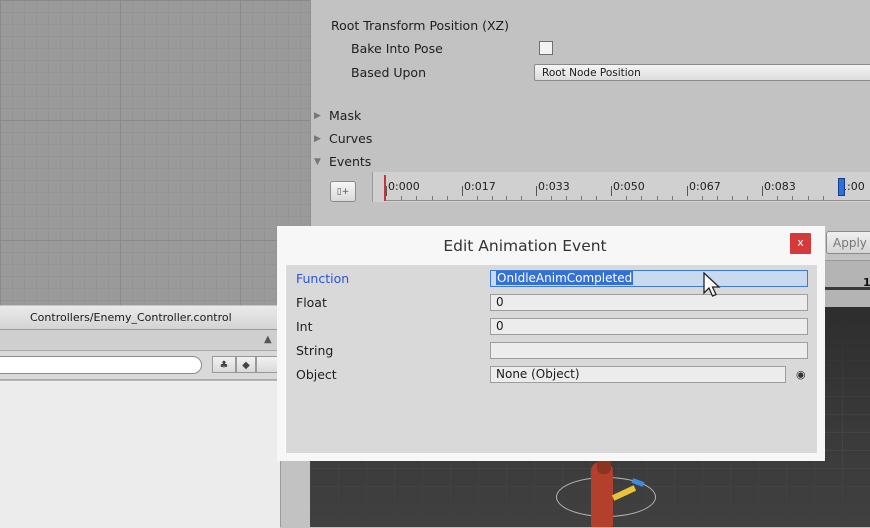 The width and height of the screenshot is (870, 528). I want to click on object-field: None (Object), so click(638, 374).